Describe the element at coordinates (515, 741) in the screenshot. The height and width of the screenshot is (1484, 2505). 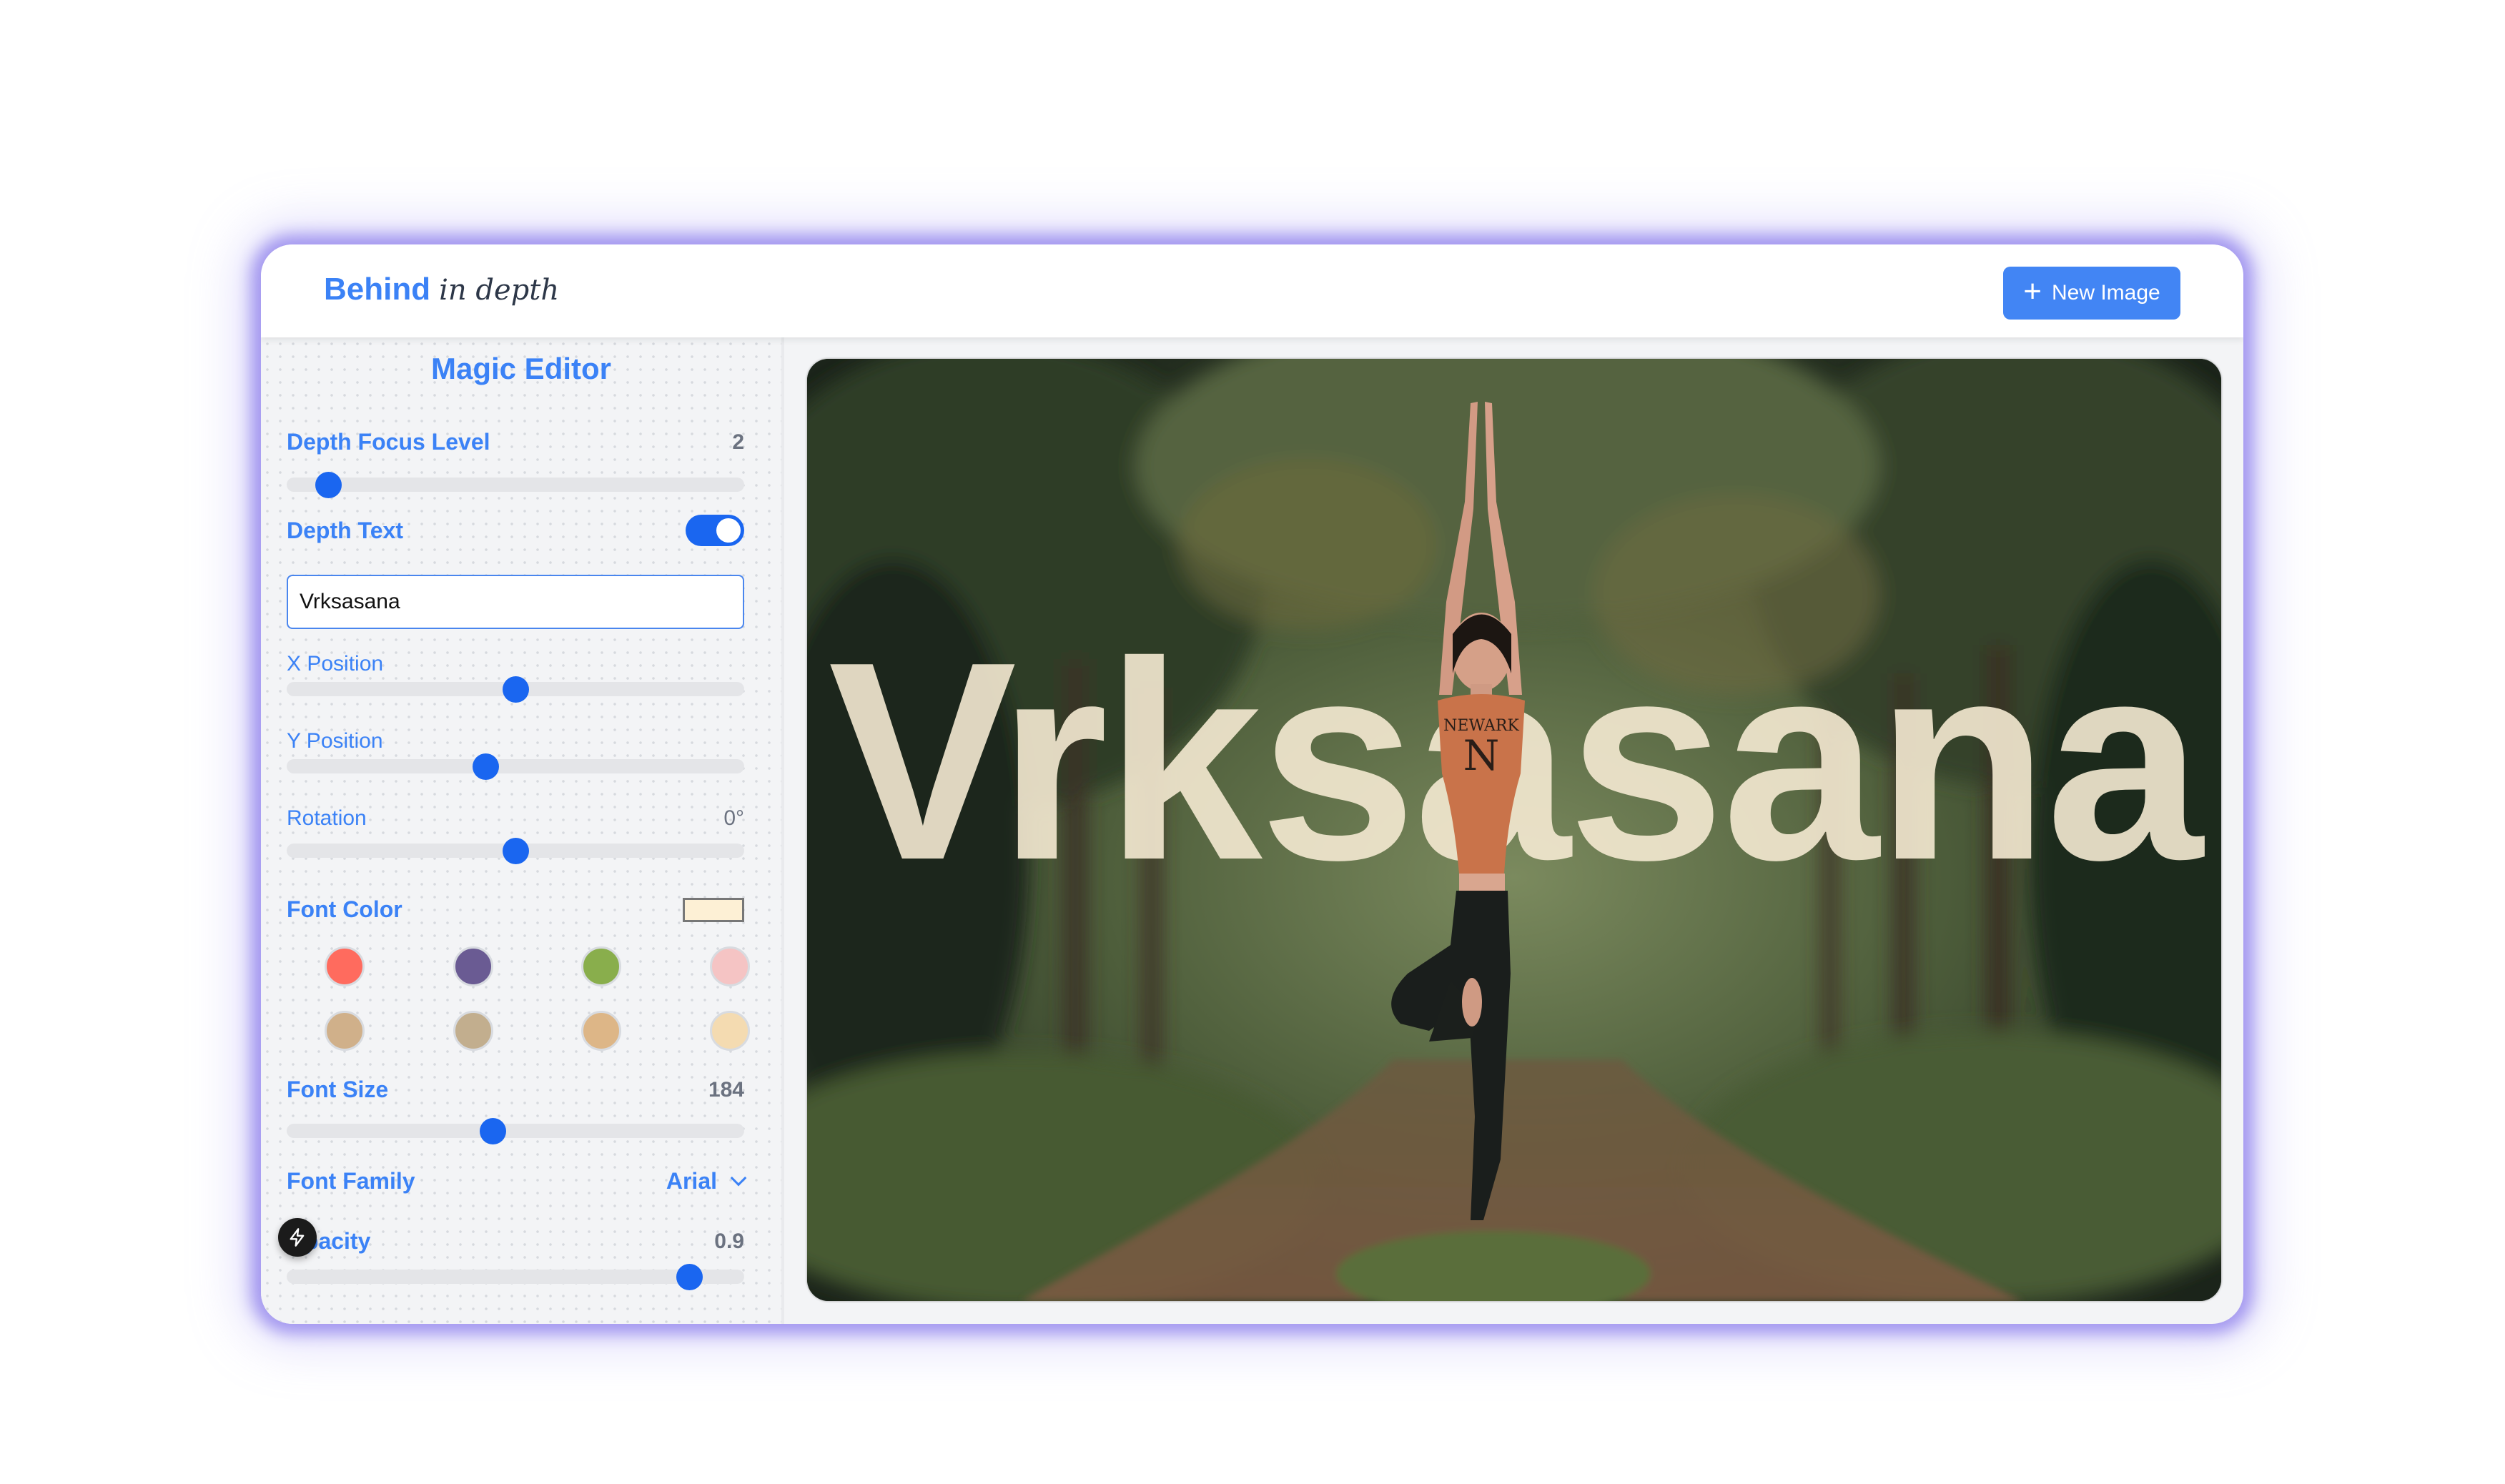
I see `y-position-row: Y Position` at that location.